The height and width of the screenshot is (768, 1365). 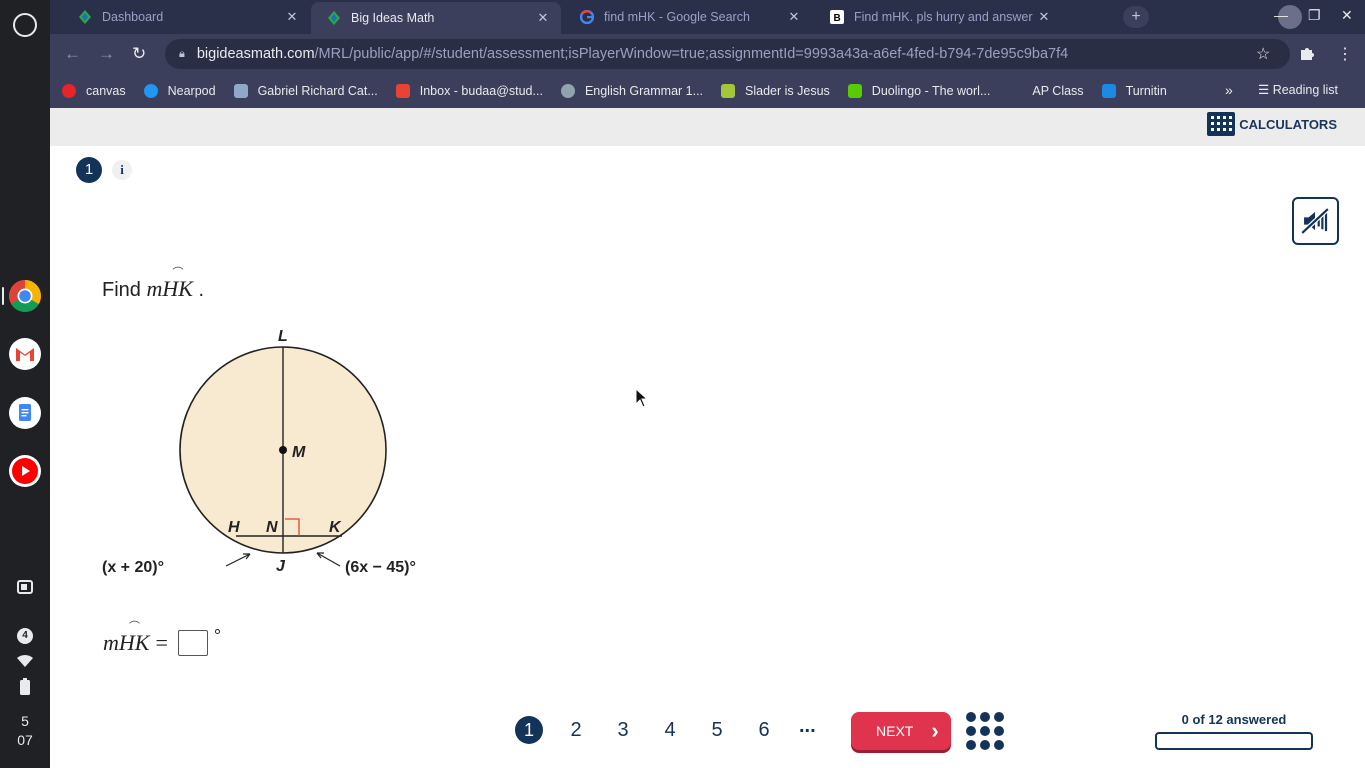 I want to click on battery-icon, so click(x=25, y=686).